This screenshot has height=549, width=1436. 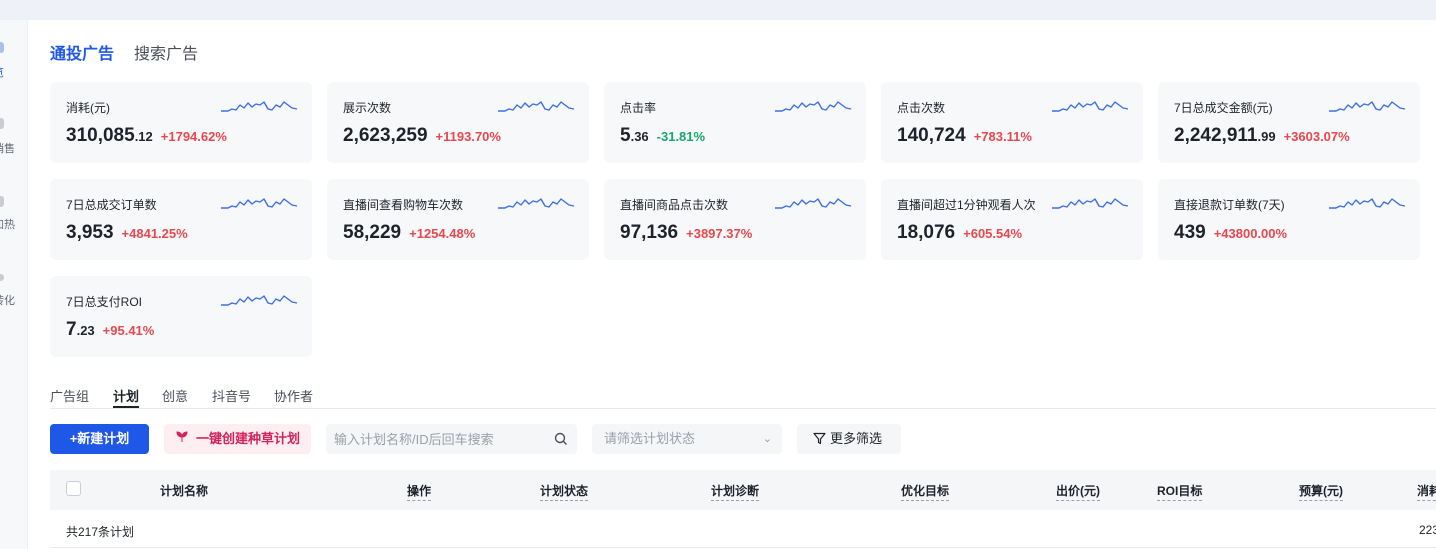 What do you see at coordinates (921, 108) in the screenshot?
I see `metric-title: 点击次数` at bounding box center [921, 108].